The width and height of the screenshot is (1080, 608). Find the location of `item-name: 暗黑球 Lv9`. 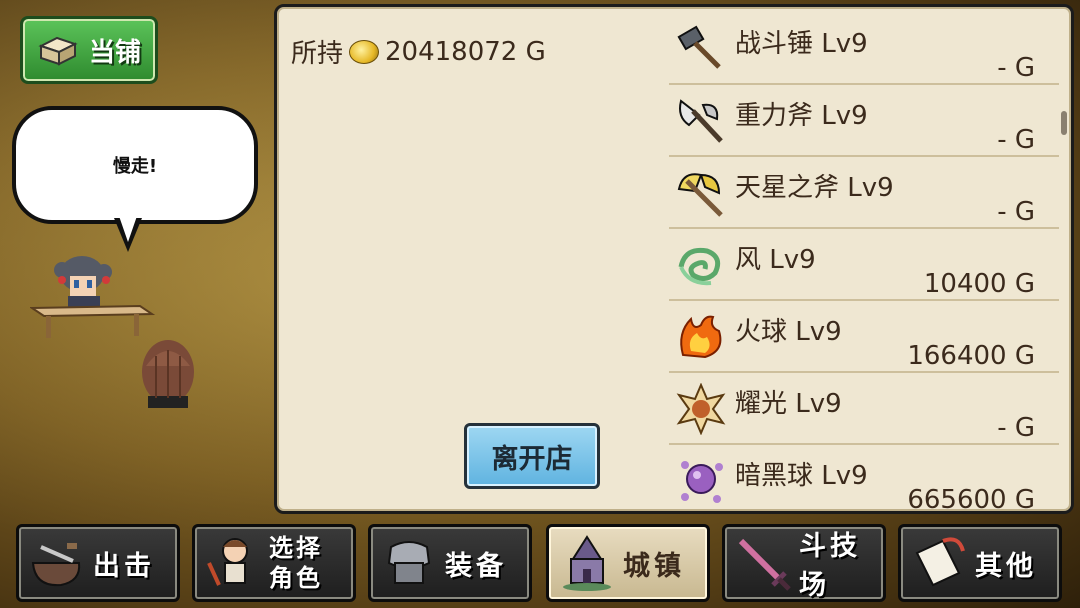

item-name: 暗黑球 Lv9 is located at coordinates (801, 476).